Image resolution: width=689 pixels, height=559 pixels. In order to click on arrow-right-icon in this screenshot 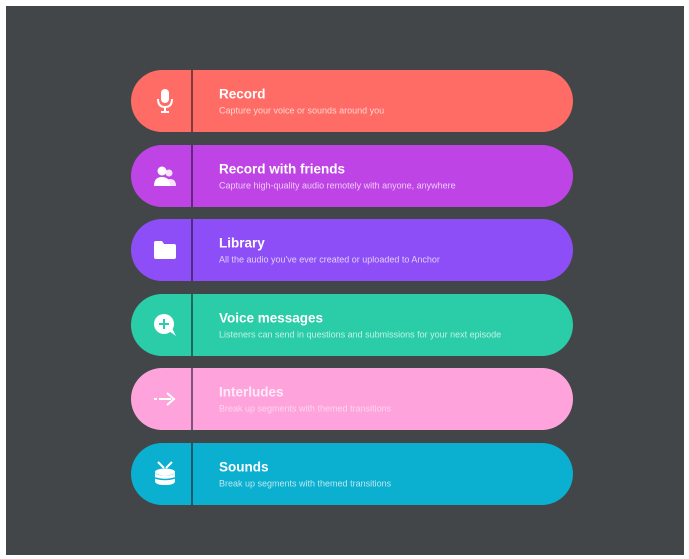, I will do `click(165, 399)`.